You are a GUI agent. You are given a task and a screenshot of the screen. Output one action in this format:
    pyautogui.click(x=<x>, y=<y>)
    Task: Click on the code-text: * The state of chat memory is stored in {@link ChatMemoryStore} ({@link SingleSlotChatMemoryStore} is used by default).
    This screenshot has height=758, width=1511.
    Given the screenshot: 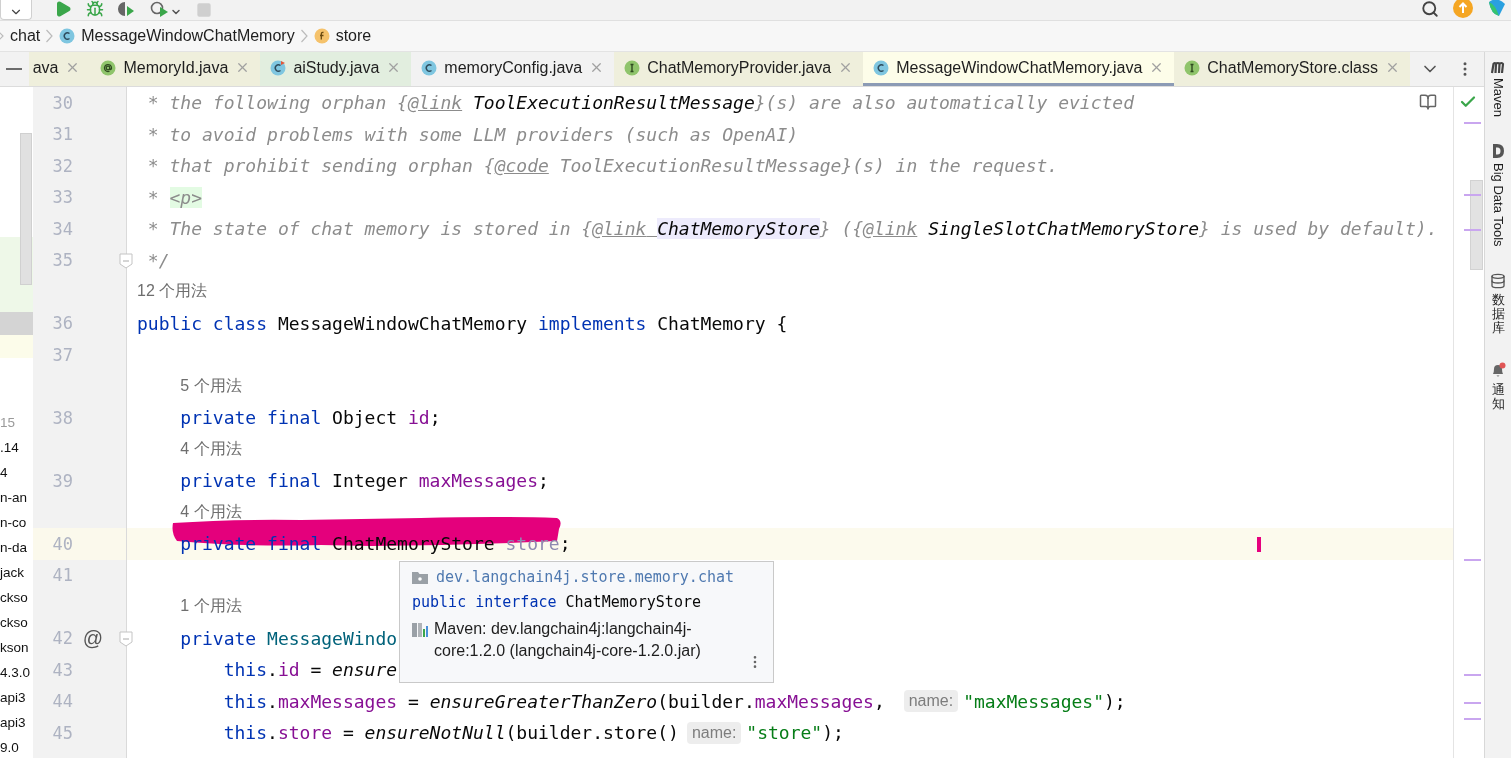 What is the action you would take?
    pyautogui.click(x=792, y=229)
    